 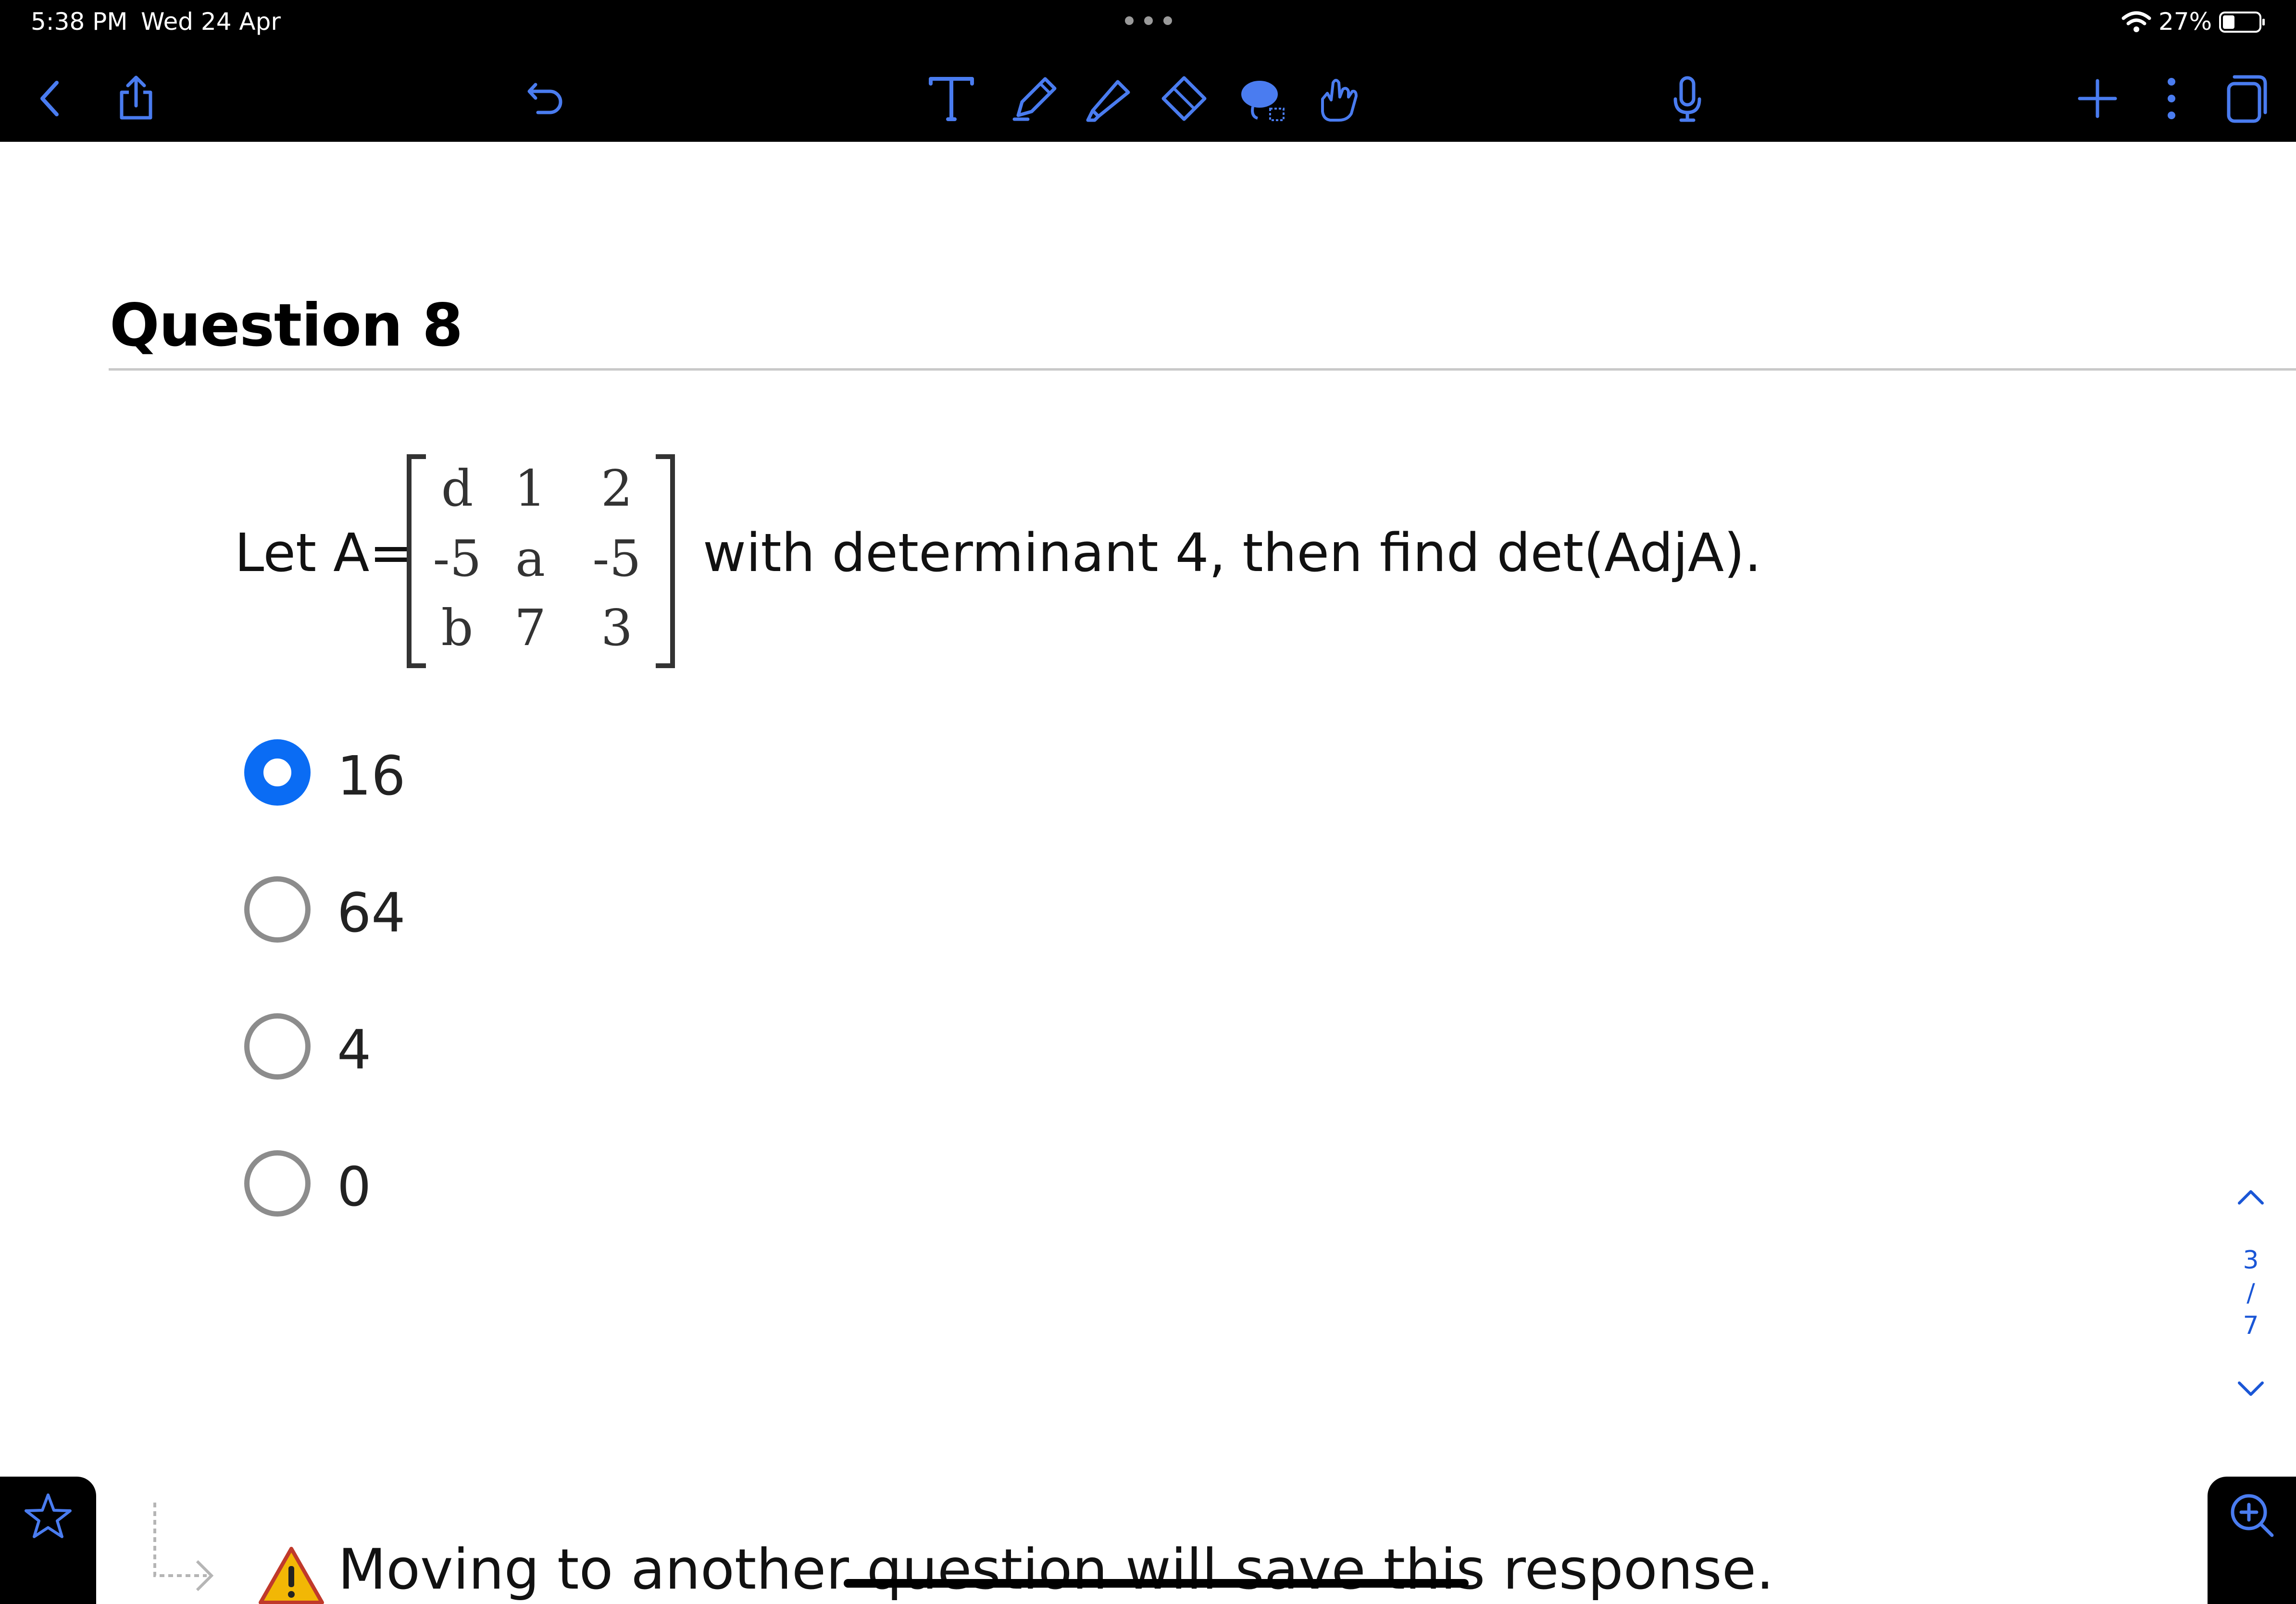 What do you see at coordinates (291, 1575) in the screenshot?
I see `warning-icon` at bounding box center [291, 1575].